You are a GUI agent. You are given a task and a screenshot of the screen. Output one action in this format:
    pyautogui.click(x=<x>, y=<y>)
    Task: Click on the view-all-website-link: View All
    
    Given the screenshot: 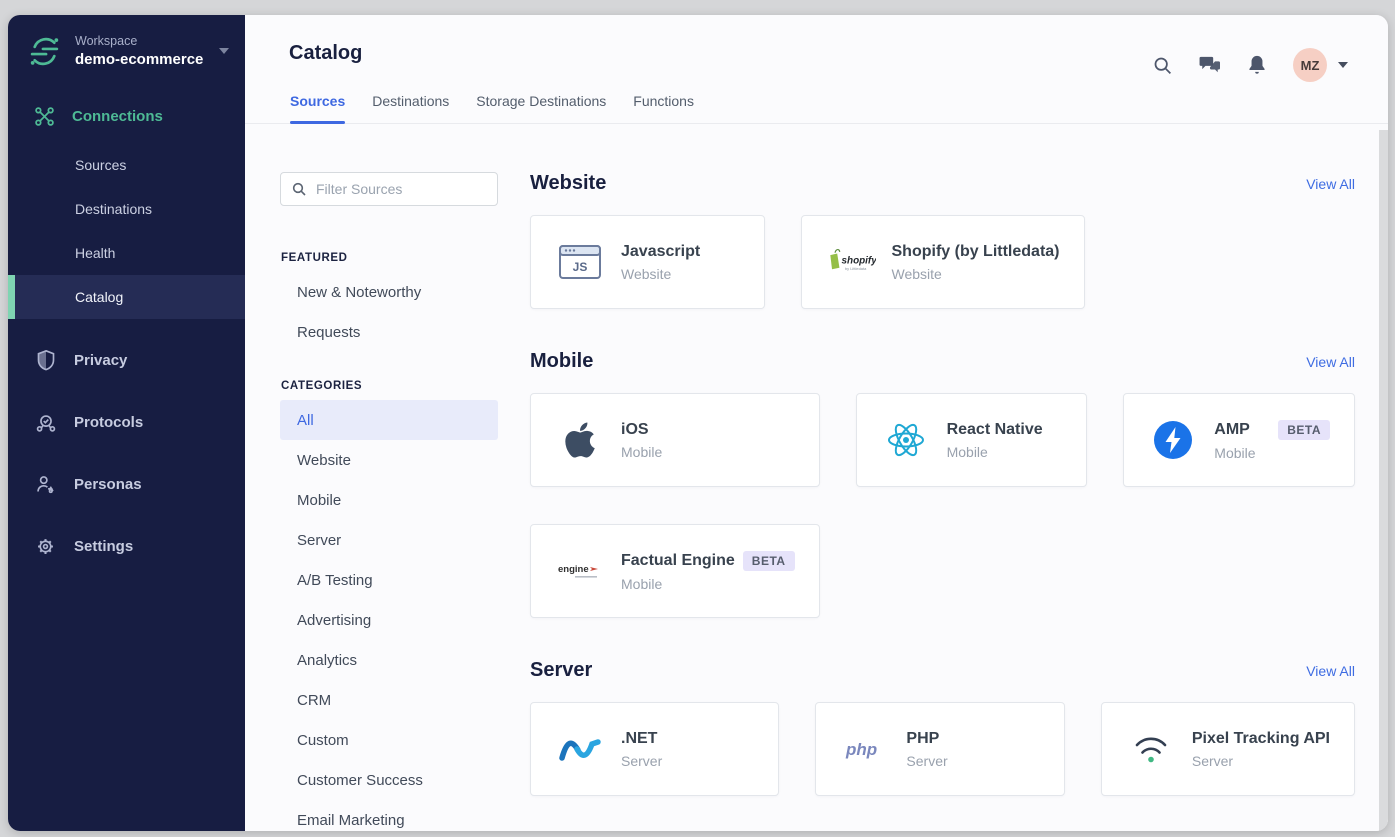 What is the action you would take?
    pyautogui.click(x=1330, y=184)
    